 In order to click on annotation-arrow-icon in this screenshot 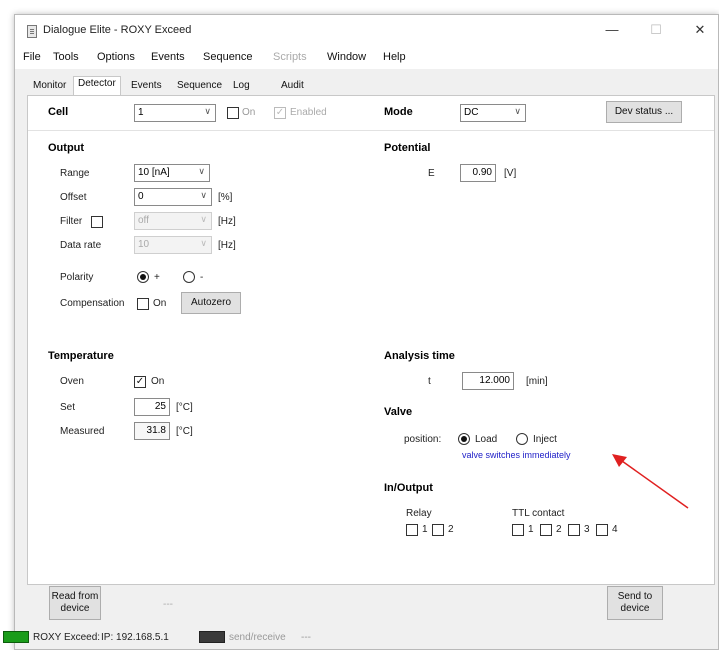, I will do `click(650, 481)`.